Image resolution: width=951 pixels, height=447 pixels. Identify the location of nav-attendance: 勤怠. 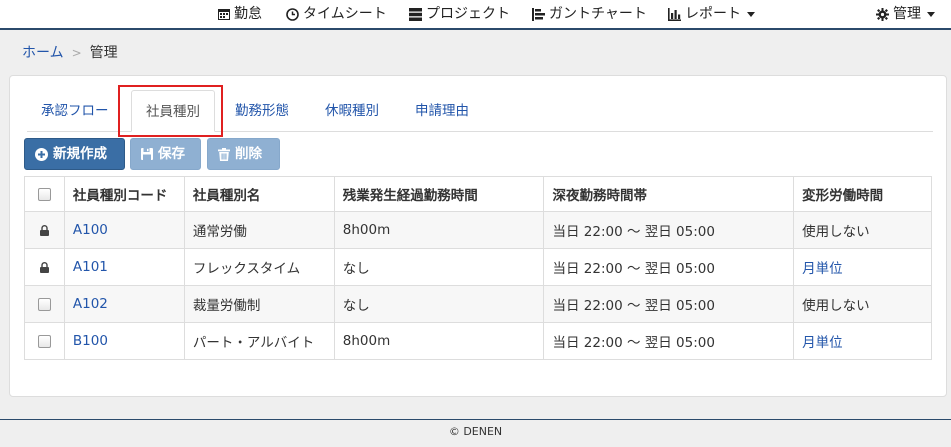
(240, 14).